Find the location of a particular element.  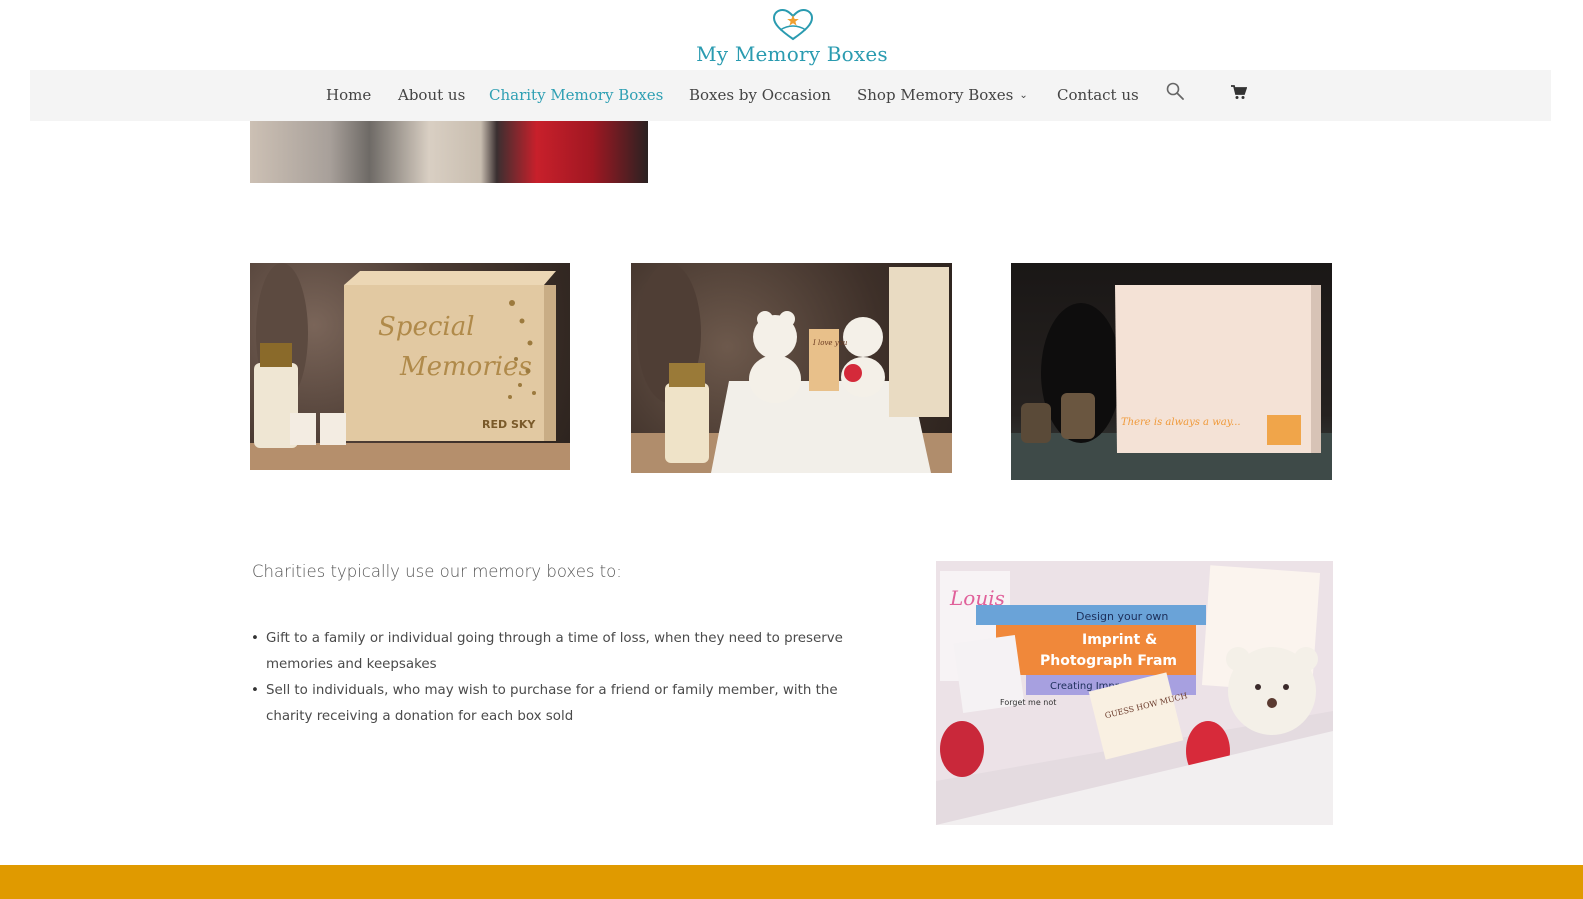

box2-card-text: I love you is located at coordinates (830, 343).